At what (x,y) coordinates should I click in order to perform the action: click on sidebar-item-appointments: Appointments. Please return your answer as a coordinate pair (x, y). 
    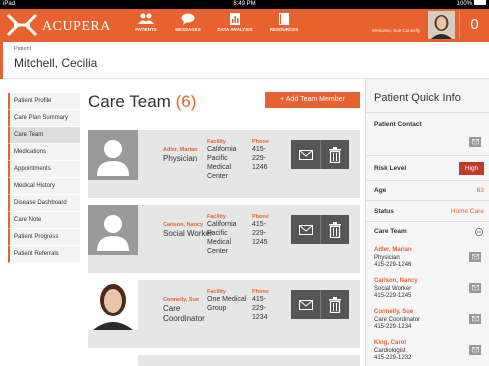
    Looking at the image, I should click on (44, 169).